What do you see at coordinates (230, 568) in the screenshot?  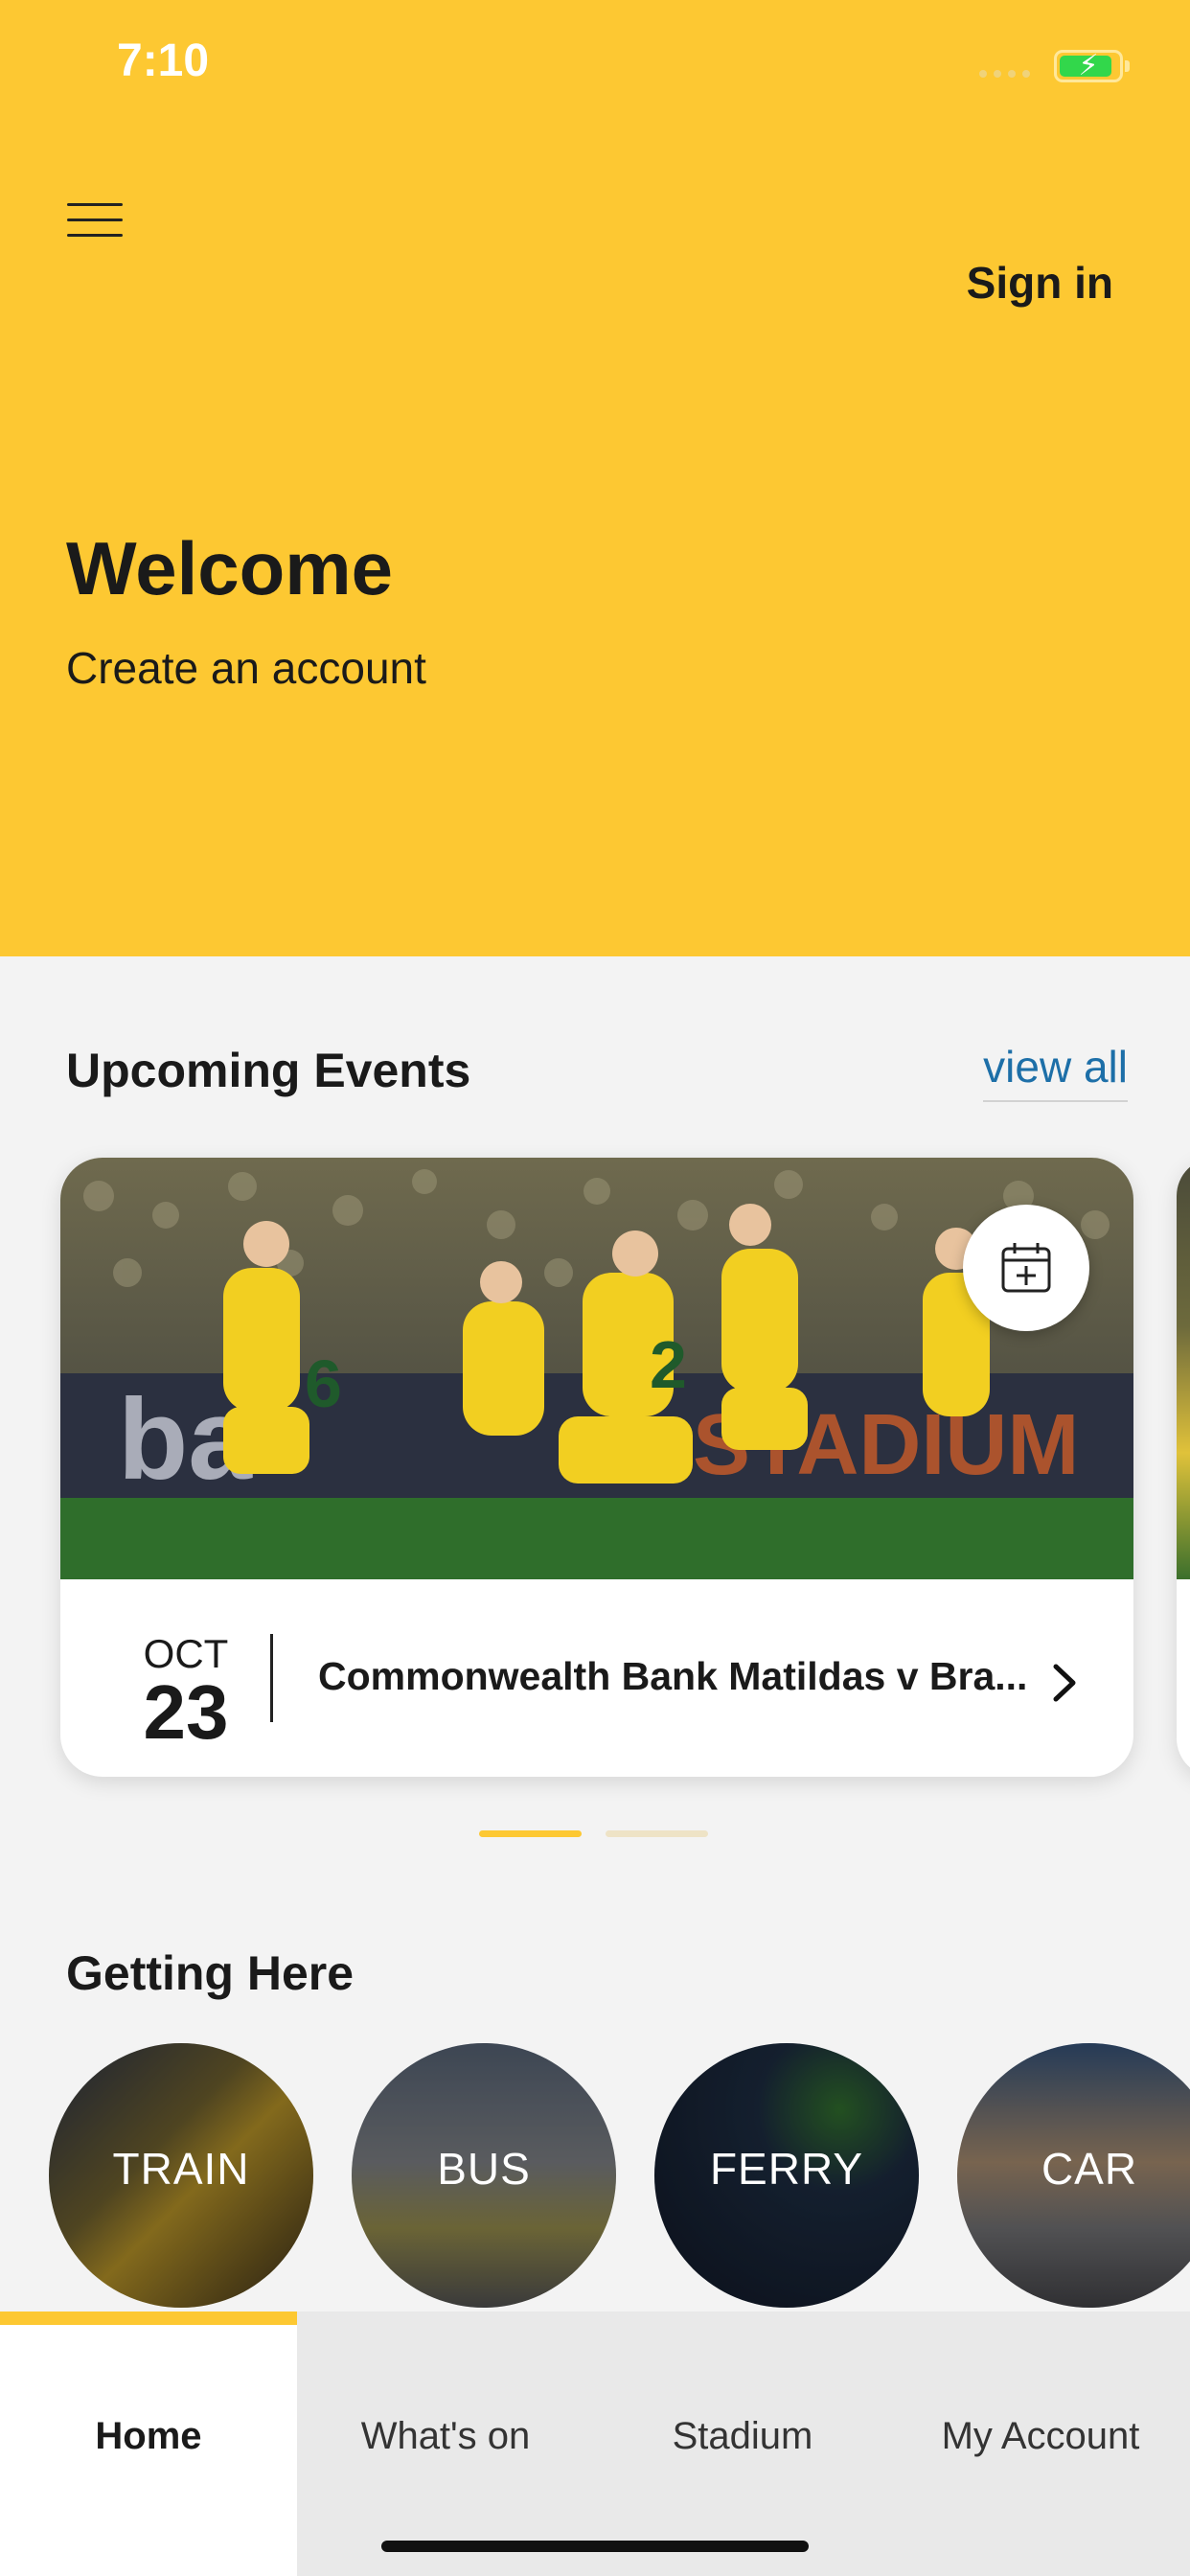 I see `welcome-title: Welcome` at bounding box center [230, 568].